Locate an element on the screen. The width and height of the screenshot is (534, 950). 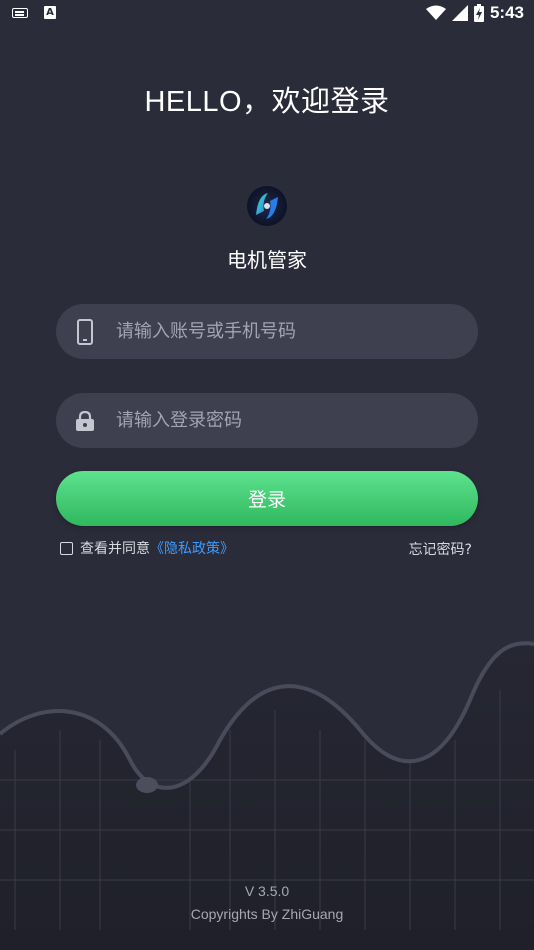
privacy-agreement: 查看并同意 《隐私政策》 is located at coordinates (147, 548).